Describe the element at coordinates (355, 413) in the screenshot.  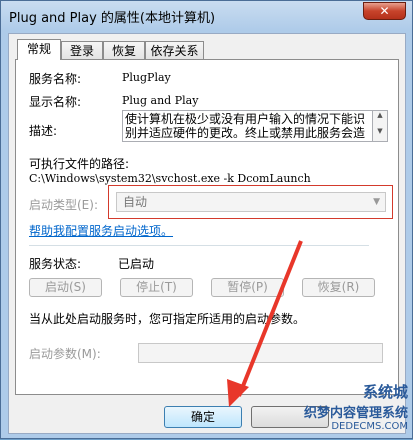
I see `watermark-line-2: 织梦内容管理系统` at that location.